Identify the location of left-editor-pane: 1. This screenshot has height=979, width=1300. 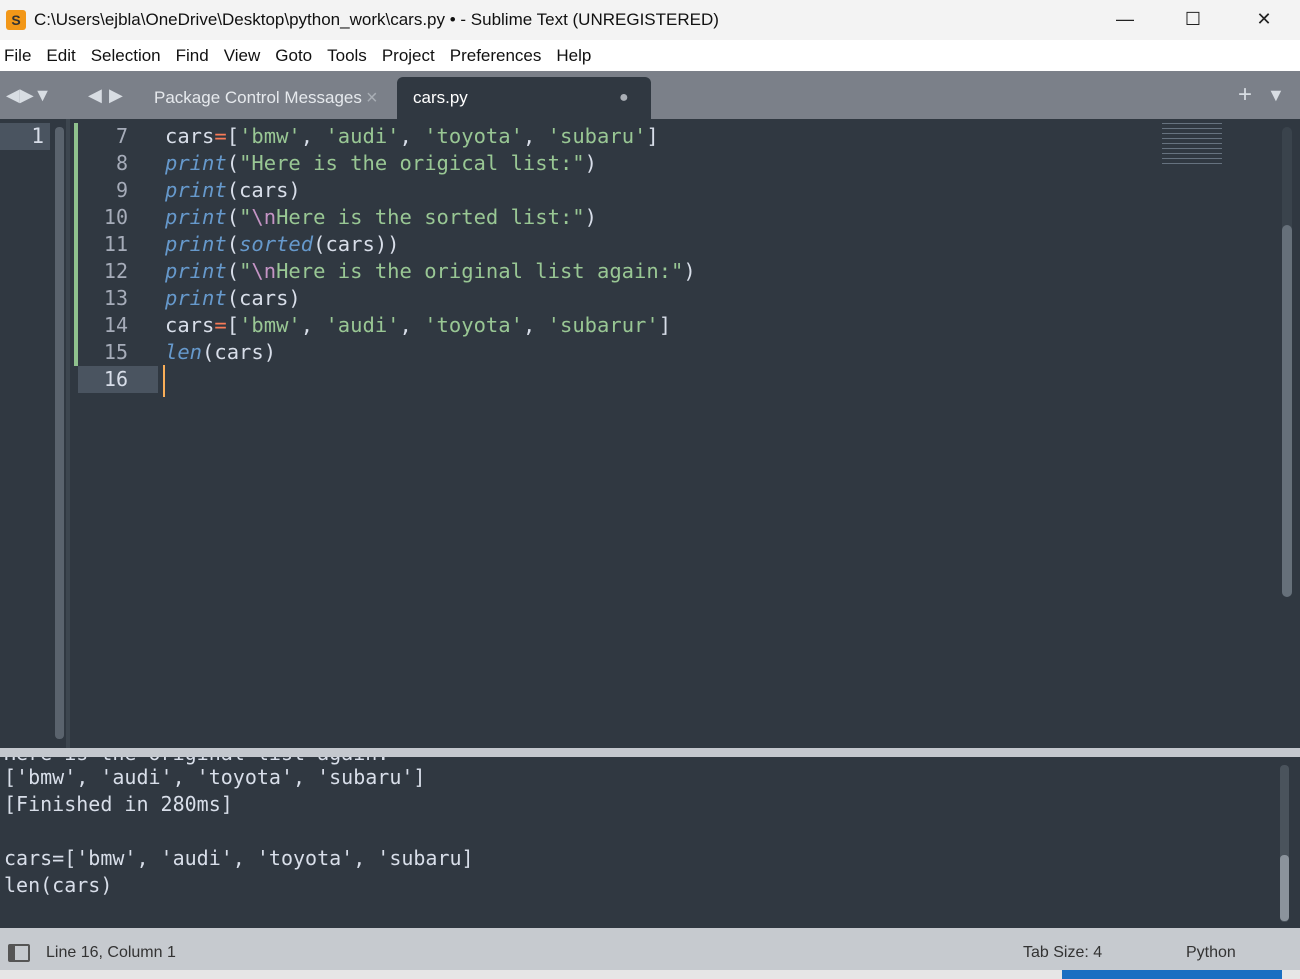
(35, 433).